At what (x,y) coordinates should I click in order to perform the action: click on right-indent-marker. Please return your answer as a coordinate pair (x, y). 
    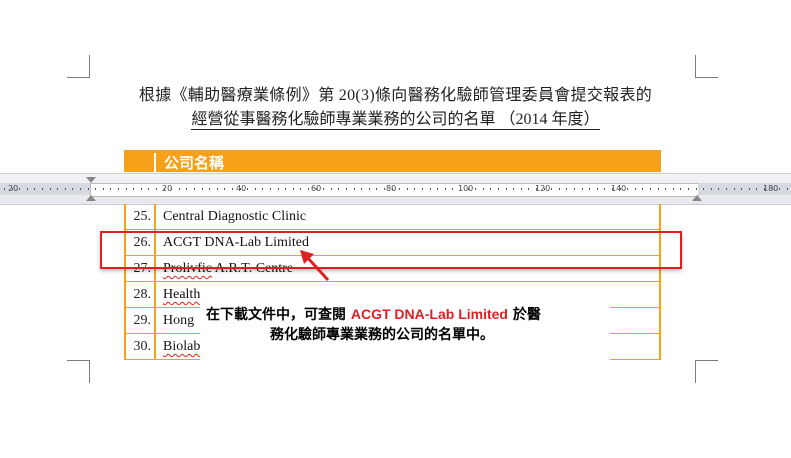
    Looking at the image, I should click on (697, 198).